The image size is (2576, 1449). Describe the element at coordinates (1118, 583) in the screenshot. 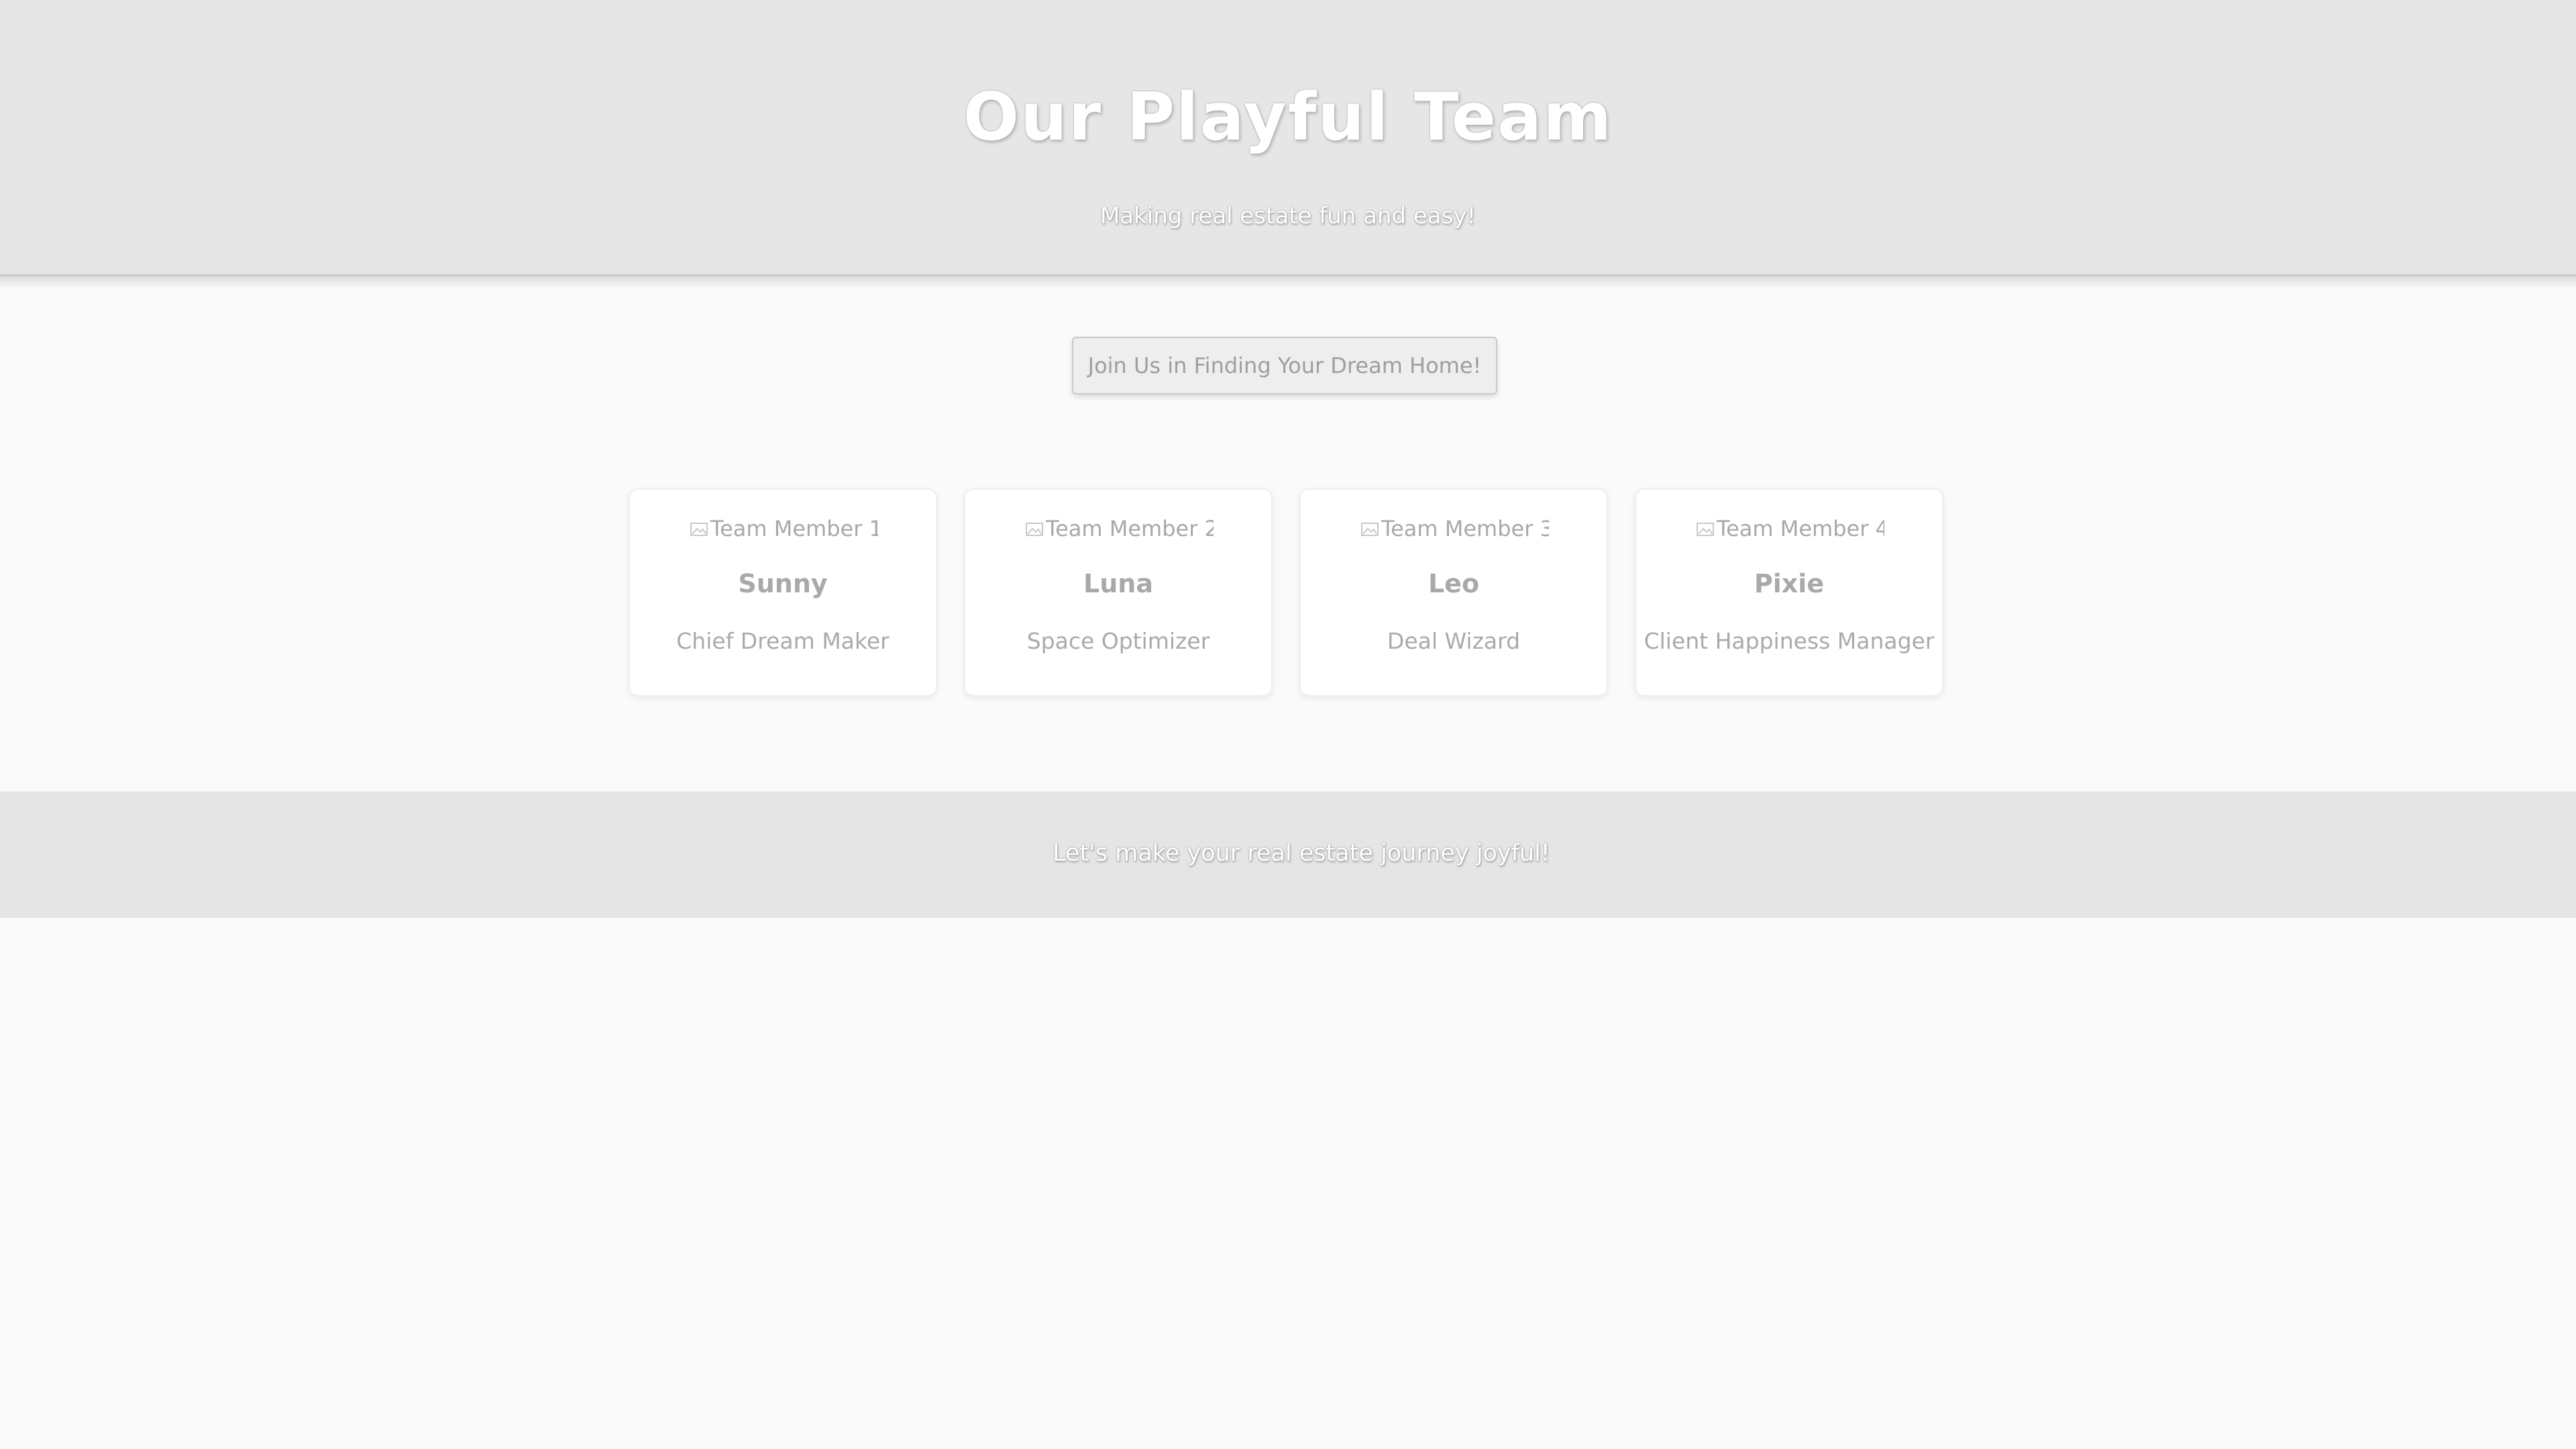

I see `team-member-name: Luna` at that location.